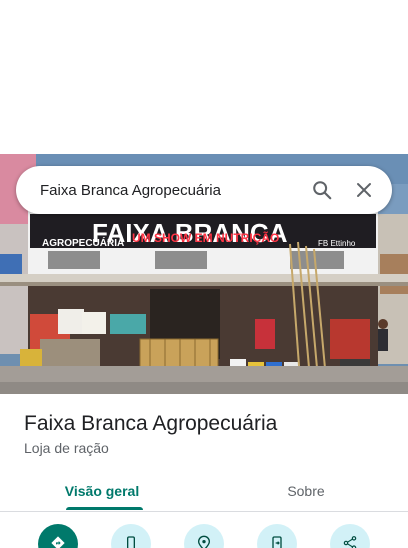  Describe the element at coordinates (306, 491) in the screenshot. I see `tab-about: Sobre` at that location.